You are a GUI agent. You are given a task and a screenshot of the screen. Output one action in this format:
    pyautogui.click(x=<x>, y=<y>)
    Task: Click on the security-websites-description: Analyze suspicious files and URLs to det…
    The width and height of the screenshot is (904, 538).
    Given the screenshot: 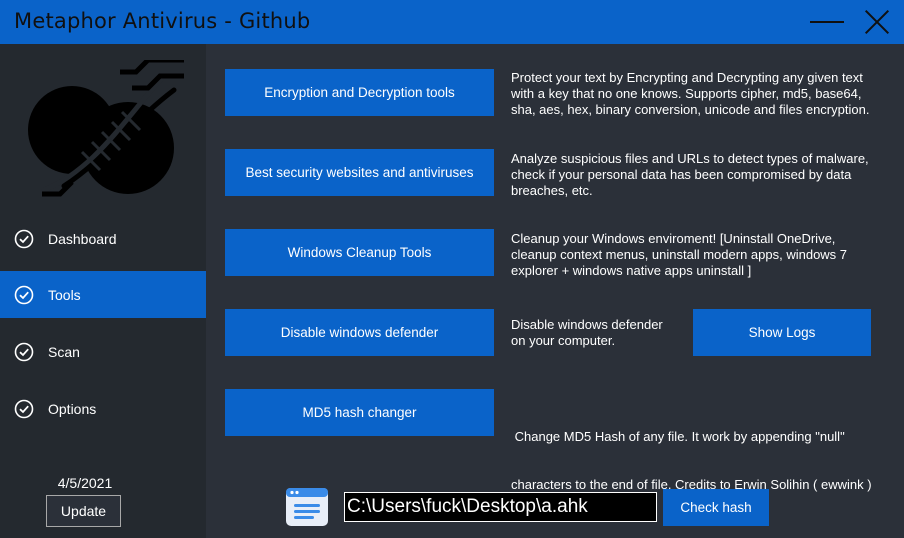 What is the action you would take?
    pyautogui.click(x=701, y=175)
    